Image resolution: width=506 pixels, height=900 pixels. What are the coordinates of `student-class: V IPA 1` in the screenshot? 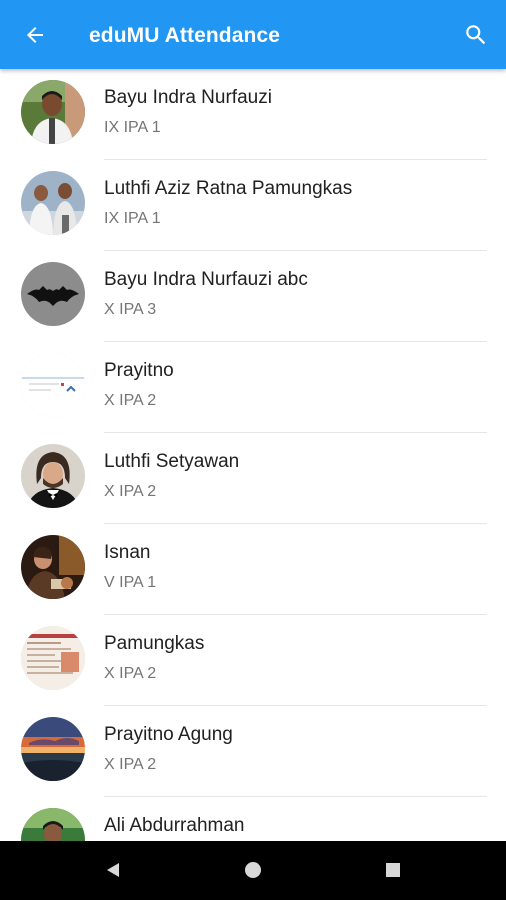 It's located at (130, 582).